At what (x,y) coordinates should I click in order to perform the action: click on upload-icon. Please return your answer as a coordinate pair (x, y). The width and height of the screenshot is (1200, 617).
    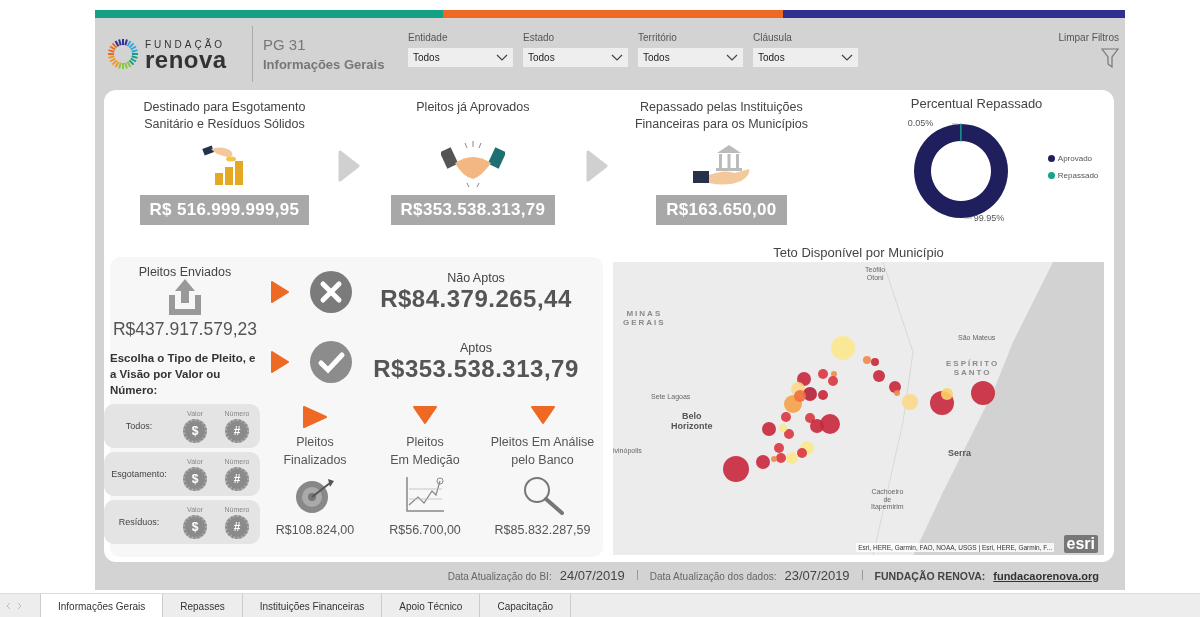
    Looking at the image, I should click on (185, 297).